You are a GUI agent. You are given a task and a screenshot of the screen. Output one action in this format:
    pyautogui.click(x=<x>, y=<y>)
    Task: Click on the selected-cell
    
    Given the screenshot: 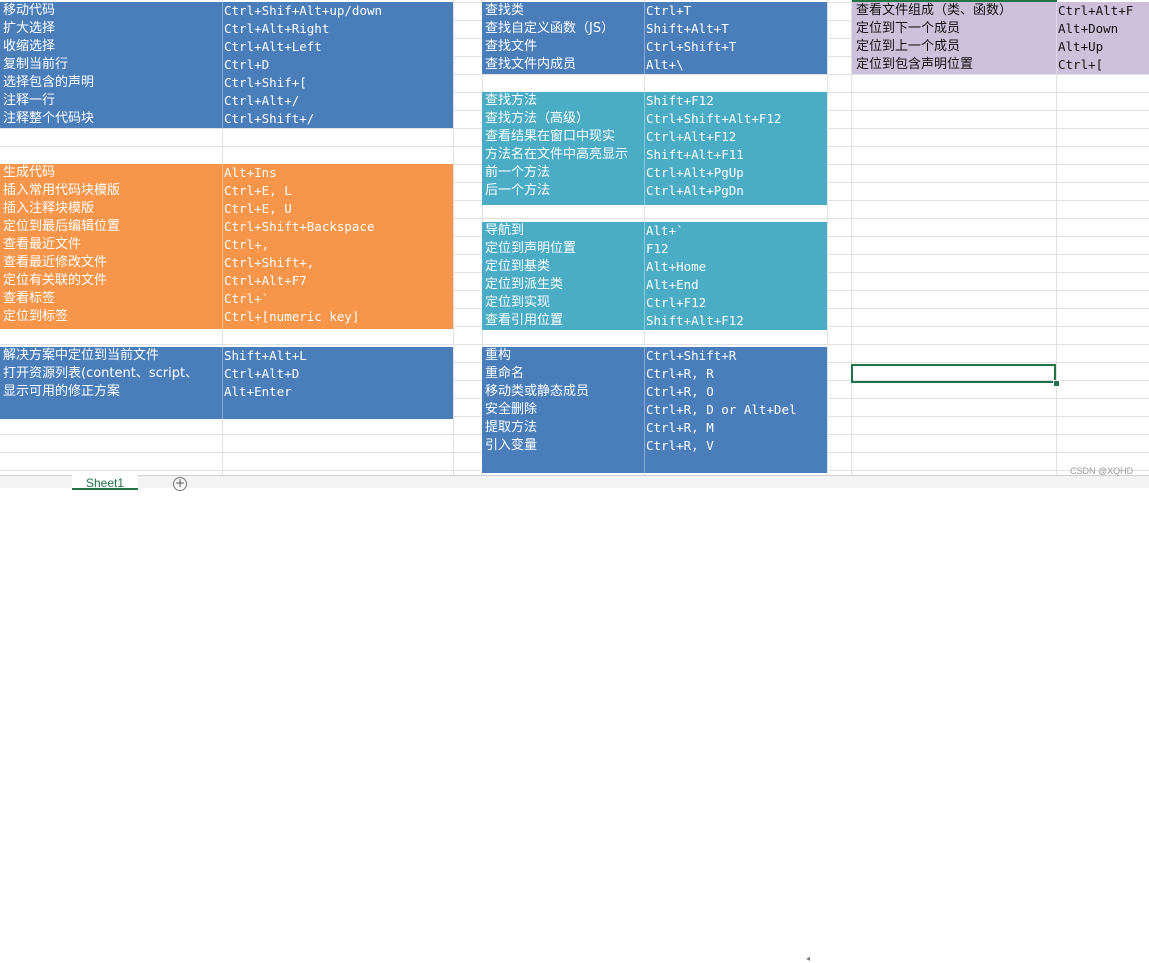 What is the action you would take?
    pyautogui.click(x=953, y=373)
    